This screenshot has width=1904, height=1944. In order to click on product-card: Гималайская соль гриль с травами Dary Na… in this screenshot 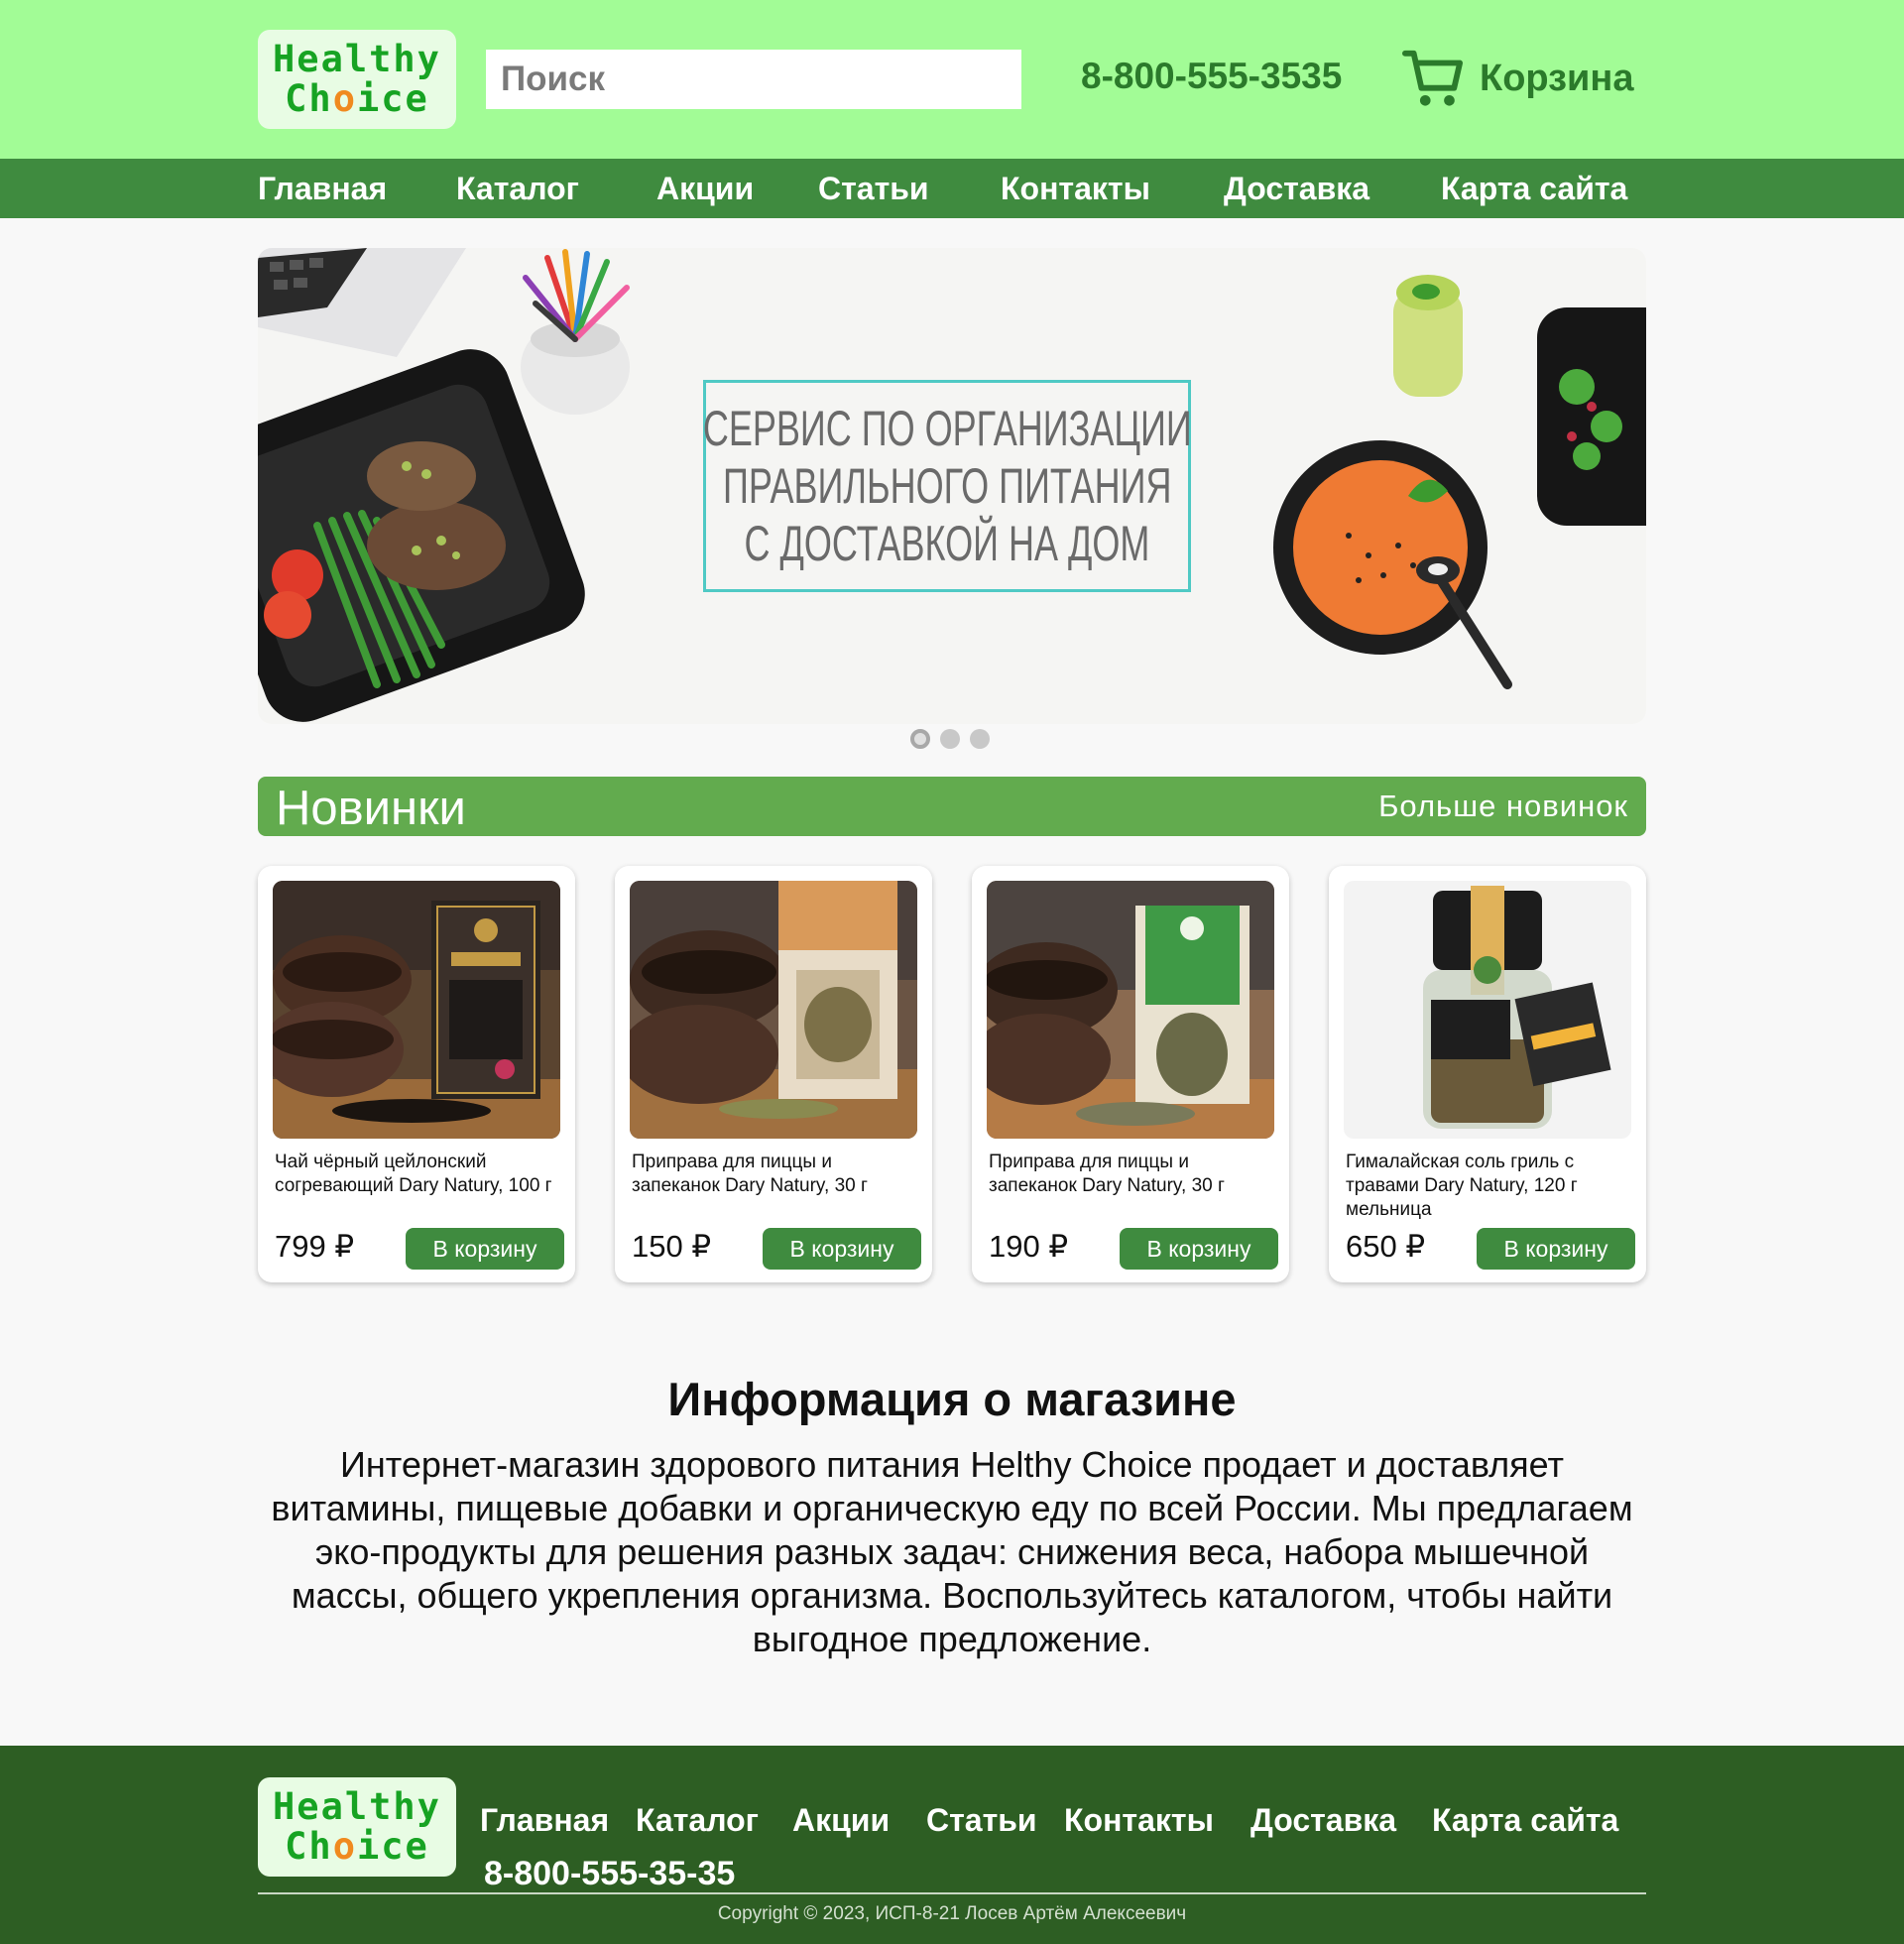, I will do `click(1487, 1074)`.